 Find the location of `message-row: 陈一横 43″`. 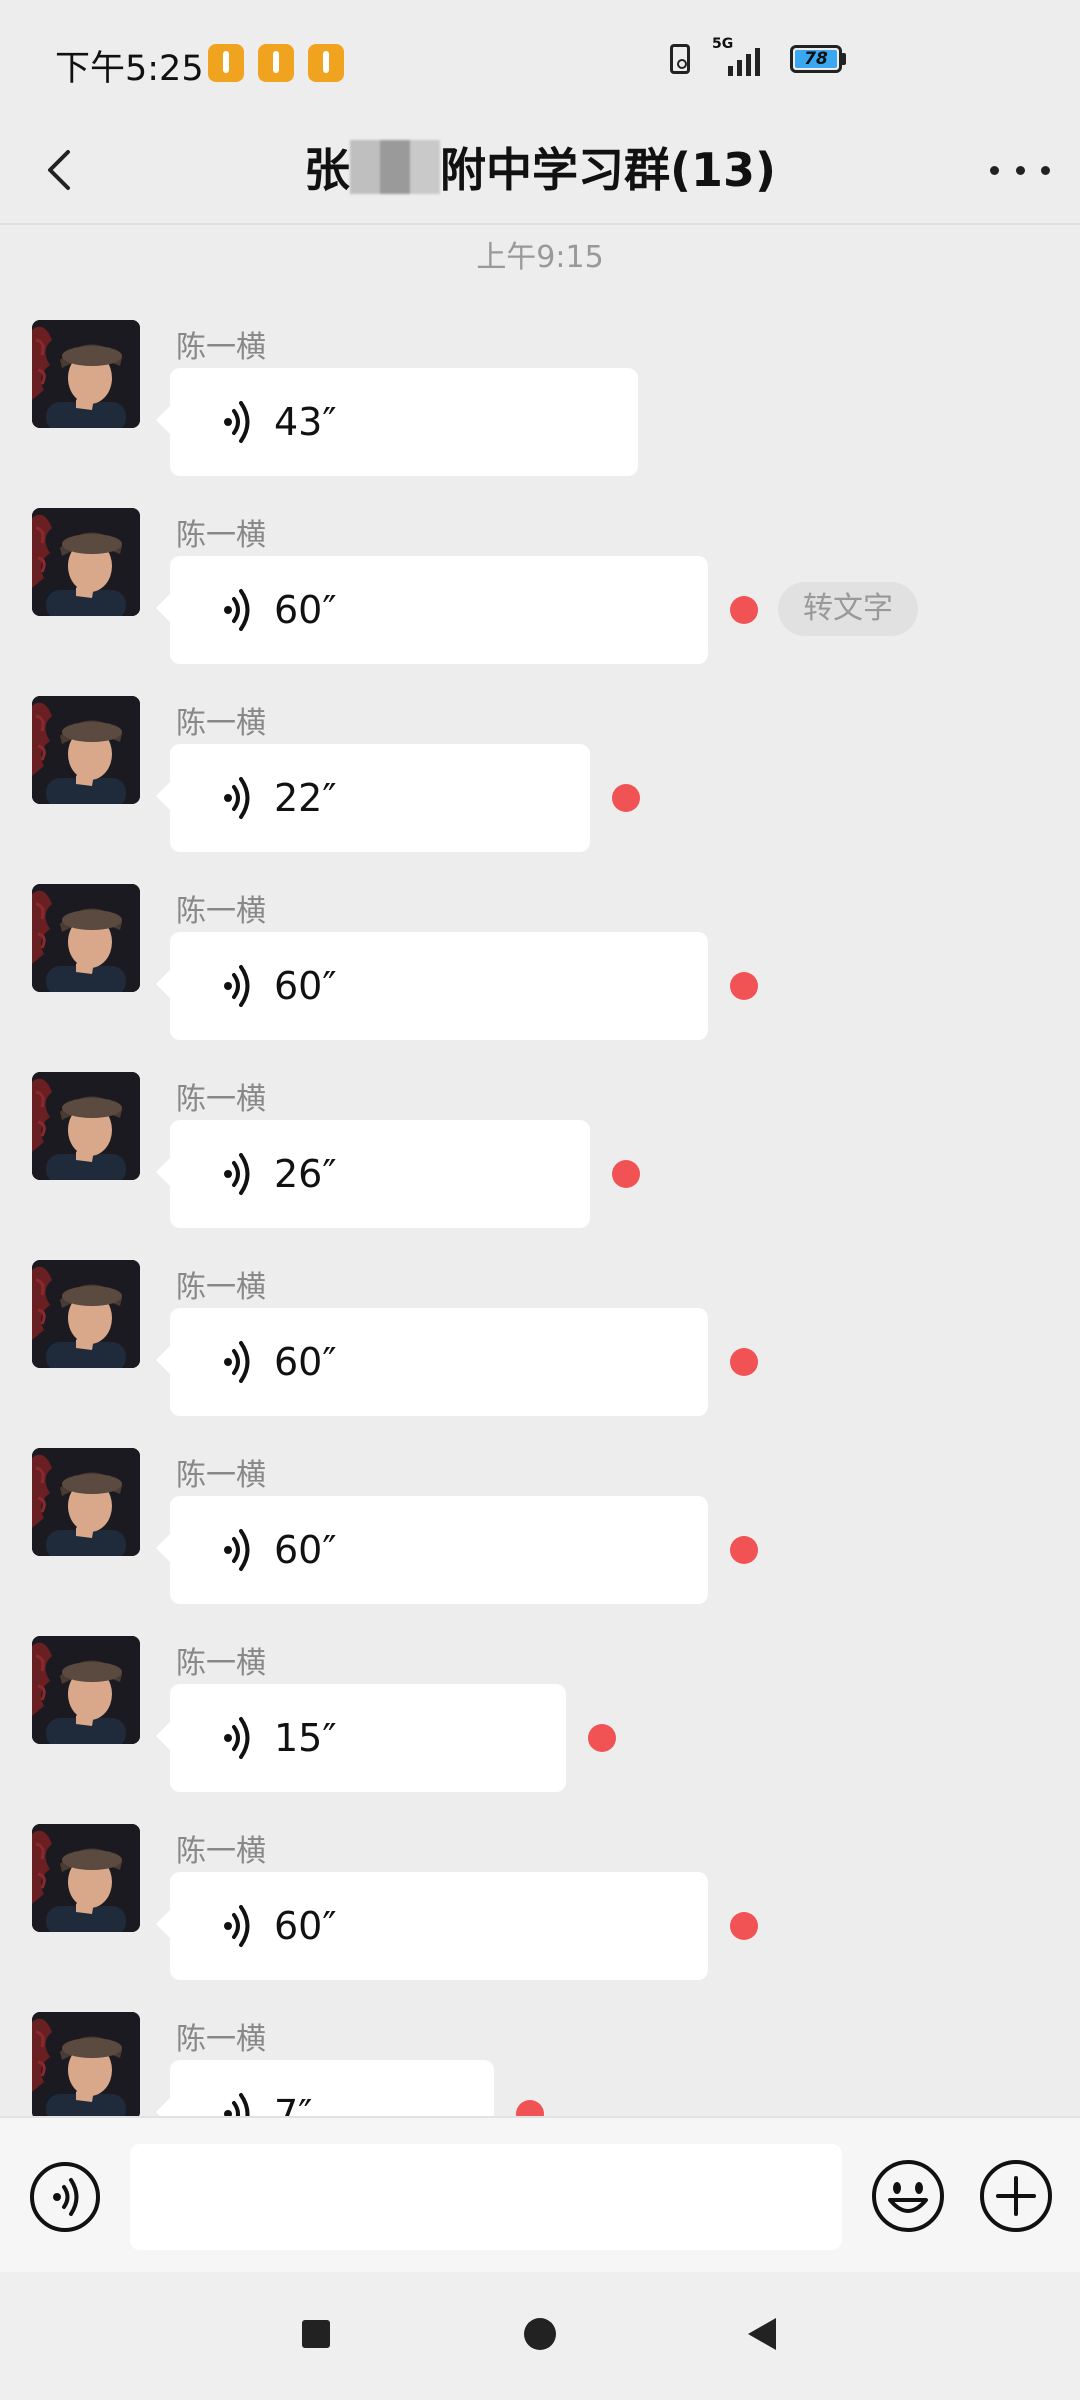

message-row: 陈一横 43″ is located at coordinates (540, 414).